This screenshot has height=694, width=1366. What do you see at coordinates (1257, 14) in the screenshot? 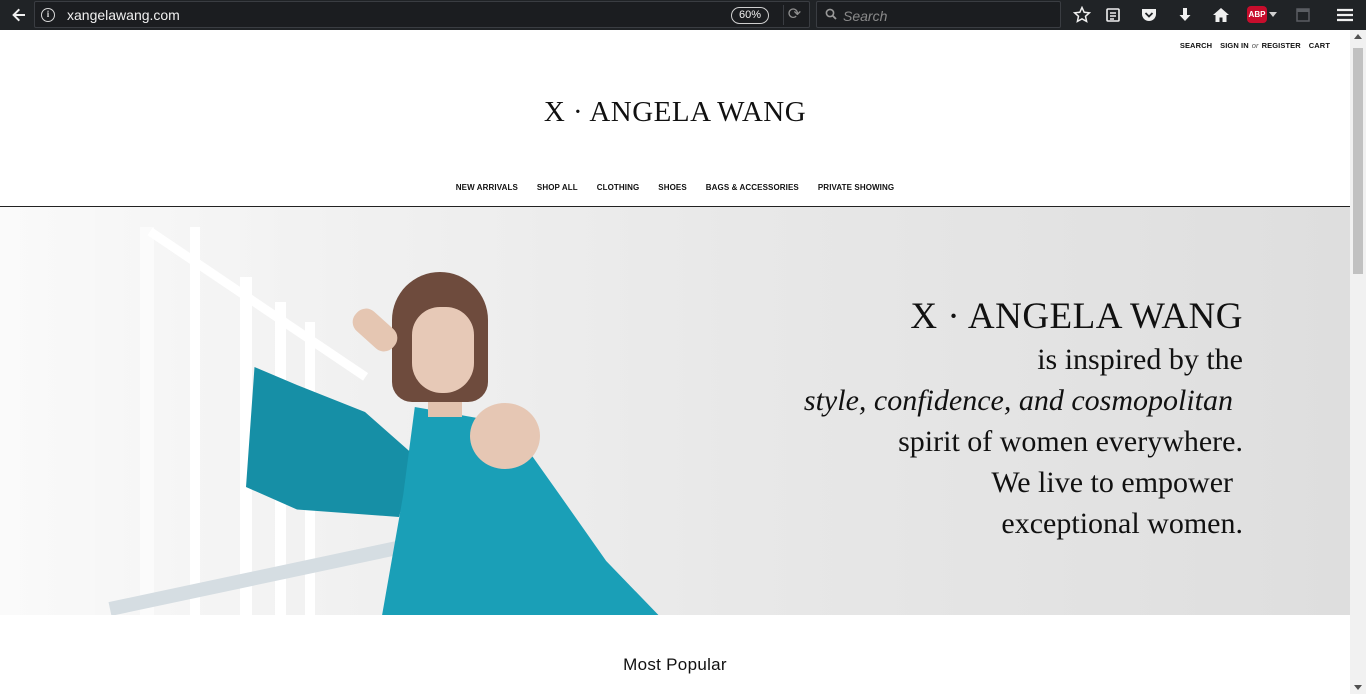
I see `adblock-icon: ABP` at bounding box center [1257, 14].